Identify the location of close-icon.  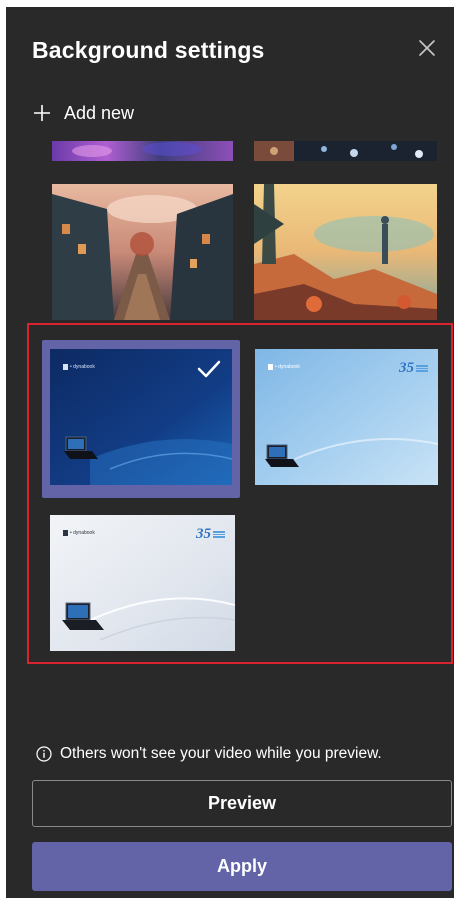
(427, 48).